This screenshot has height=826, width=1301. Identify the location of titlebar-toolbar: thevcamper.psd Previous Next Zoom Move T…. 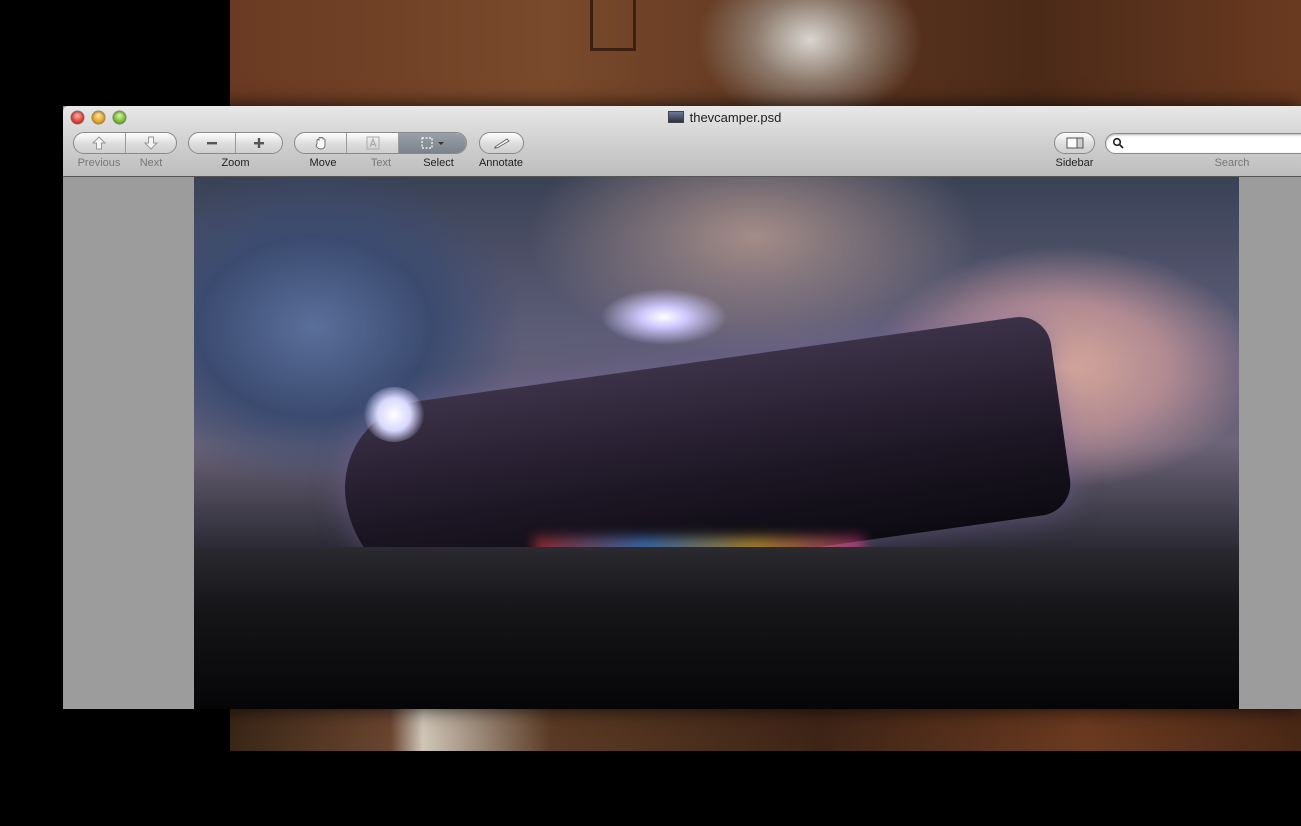
(682, 141).